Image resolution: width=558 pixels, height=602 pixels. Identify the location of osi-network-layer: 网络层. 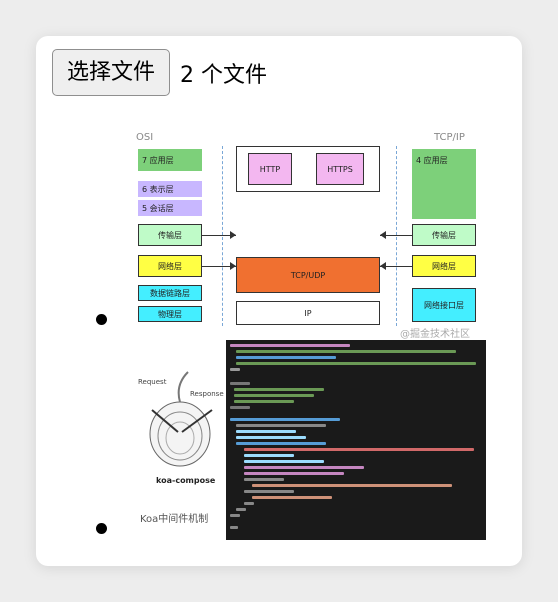
(170, 266).